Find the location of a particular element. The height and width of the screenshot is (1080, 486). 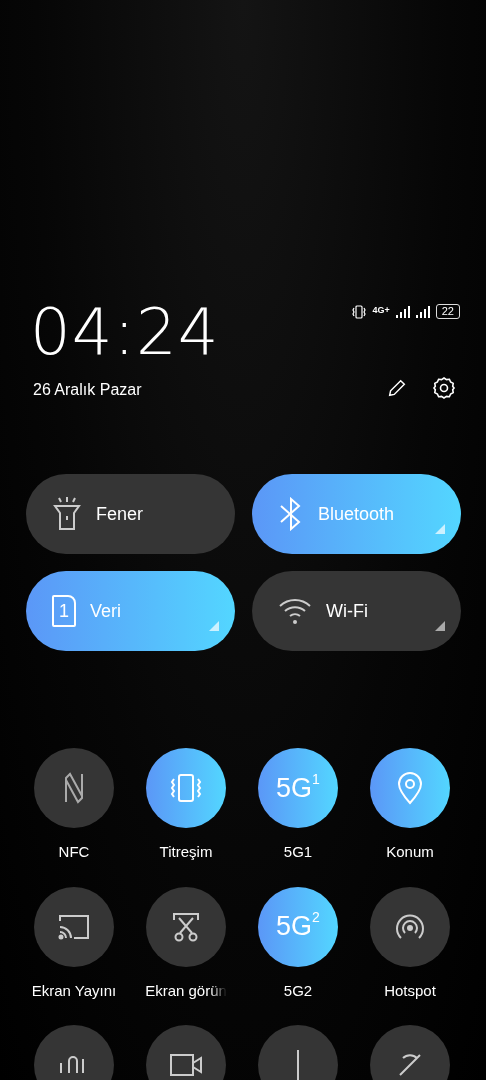

battery-indicator: 22 is located at coordinates (447, 311).